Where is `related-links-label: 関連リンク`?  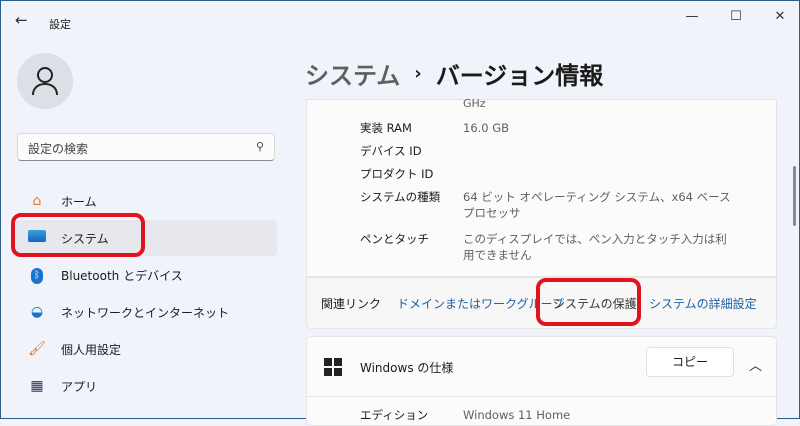
related-links-label: 関連リンク is located at coordinates (351, 304).